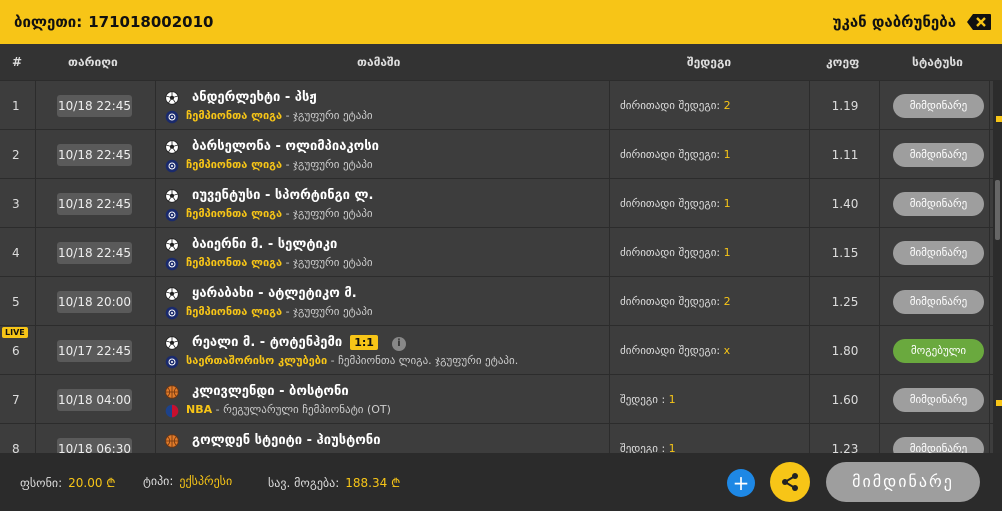  I want to click on ticket-header: ბილეთი: 171018002010 უკან დაბრუნება, so click(501, 22).